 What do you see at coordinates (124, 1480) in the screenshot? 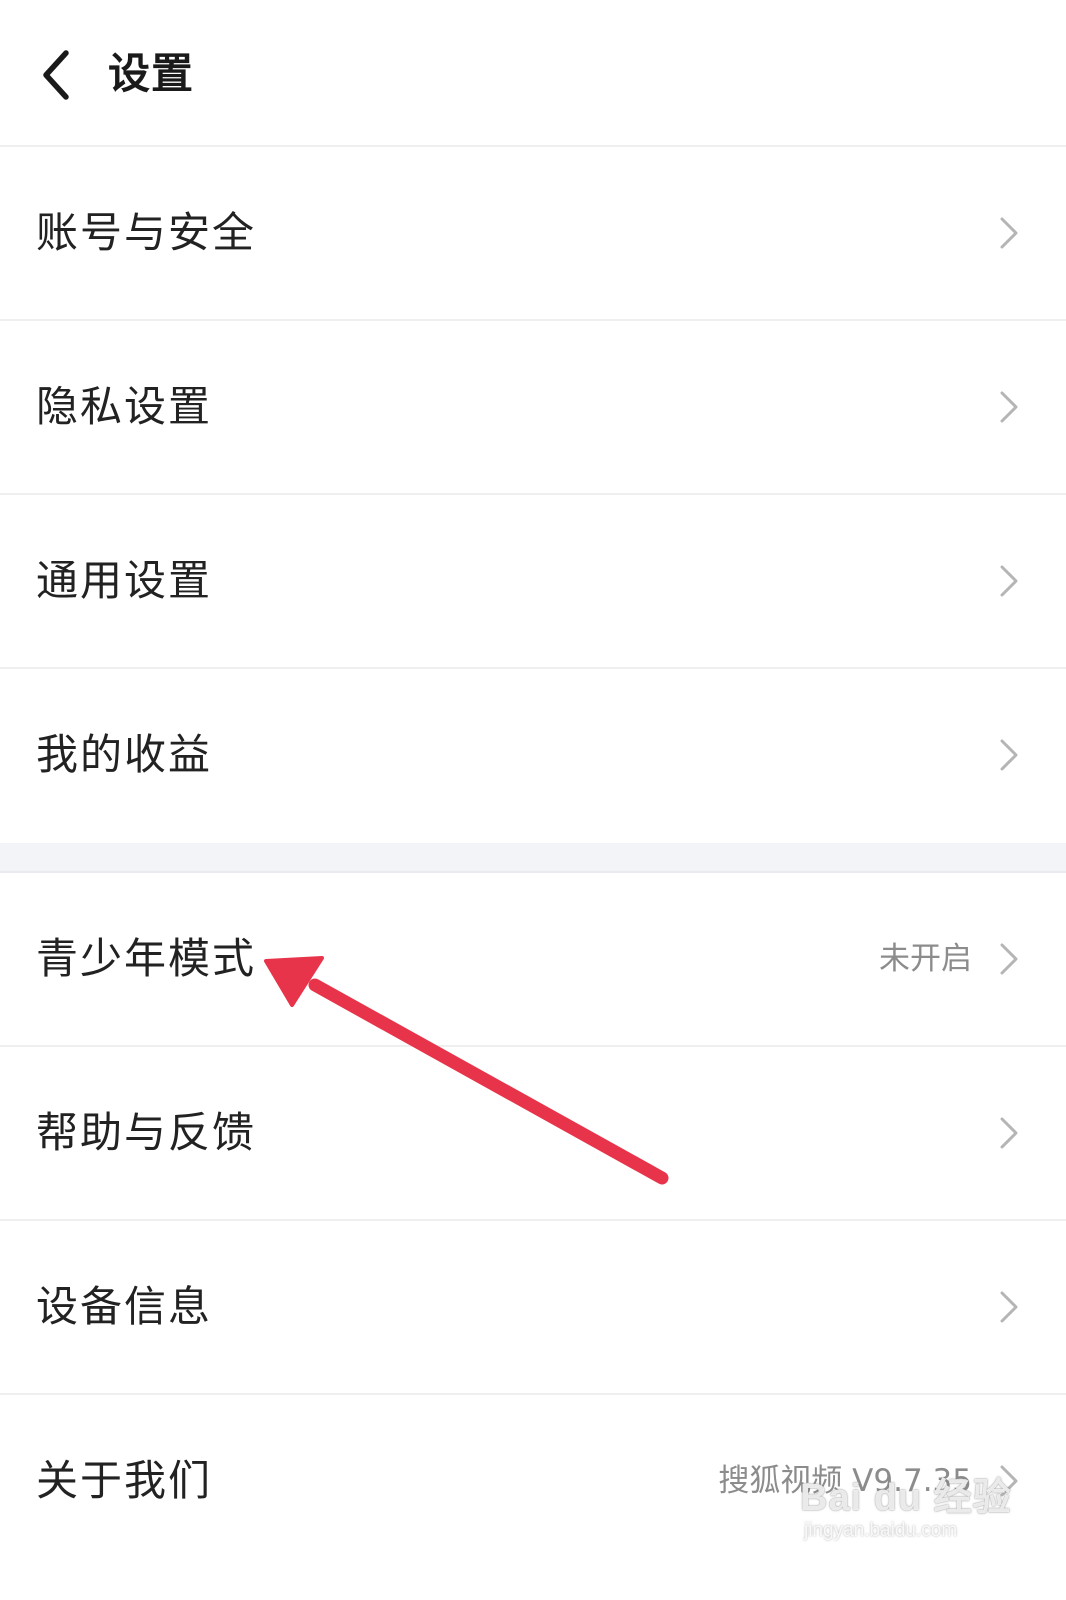
I see `row-label: 关于我们` at bounding box center [124, 1480].